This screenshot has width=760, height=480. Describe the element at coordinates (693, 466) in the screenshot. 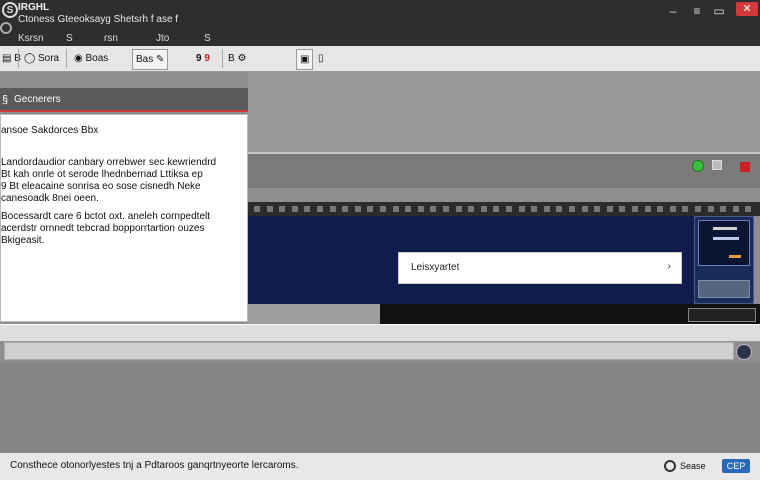

I see `status-right-label: Sease` at that location.